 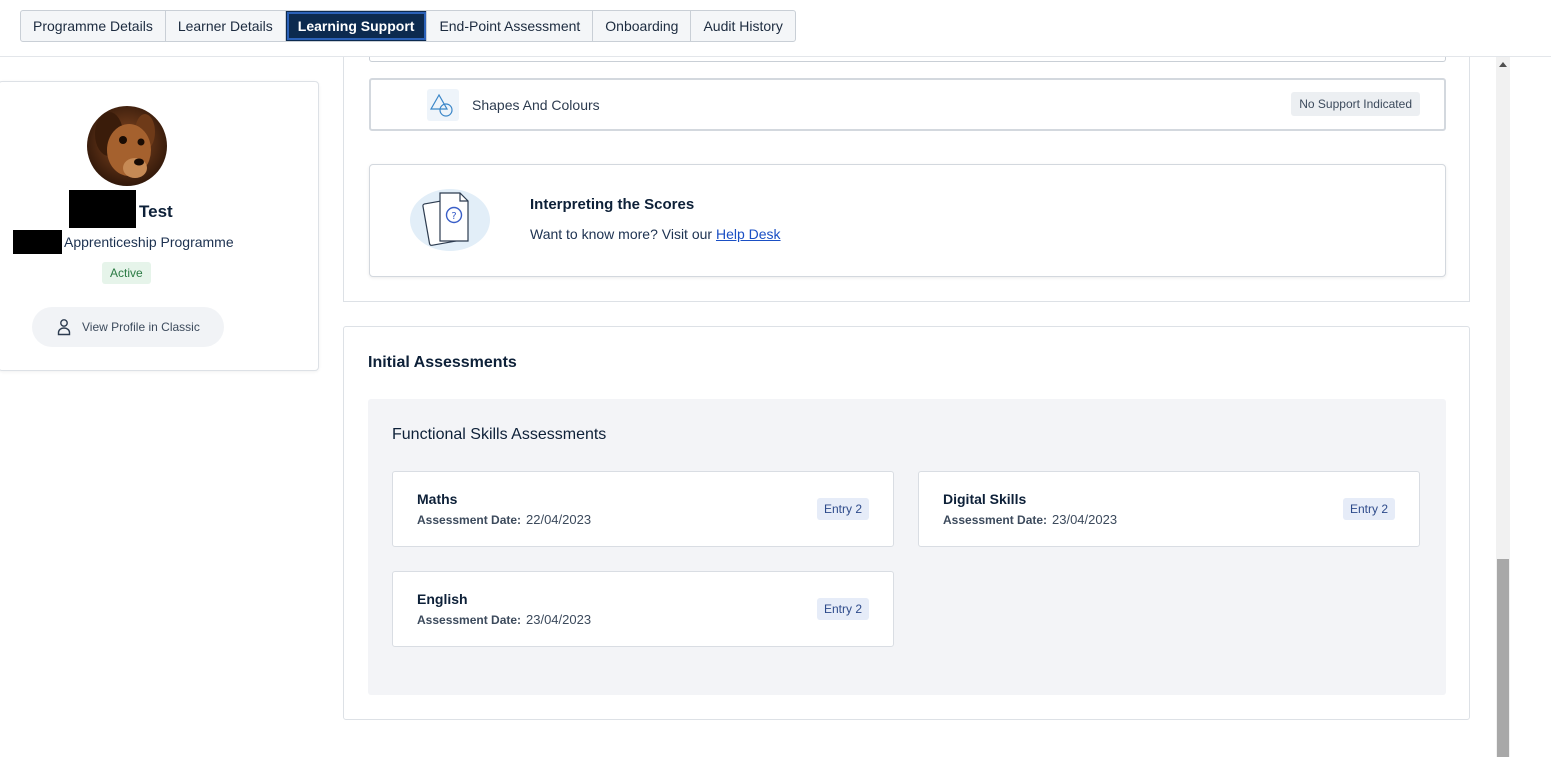 I want to click on help-desk-link: Help Desk, so click(x=748, y=234).